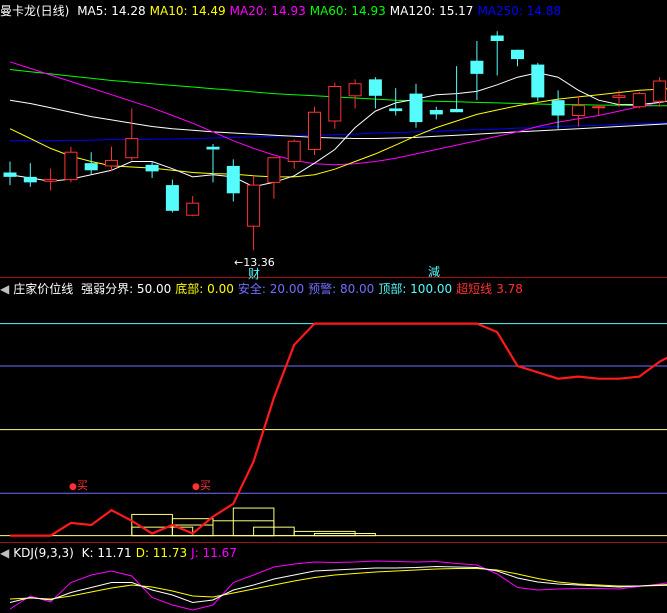  What do you see at coordinates (271, 289) in the screenshot?
I see `indicator-legend-item-2: 安全: 20.00` at bounding box center [271, 289].